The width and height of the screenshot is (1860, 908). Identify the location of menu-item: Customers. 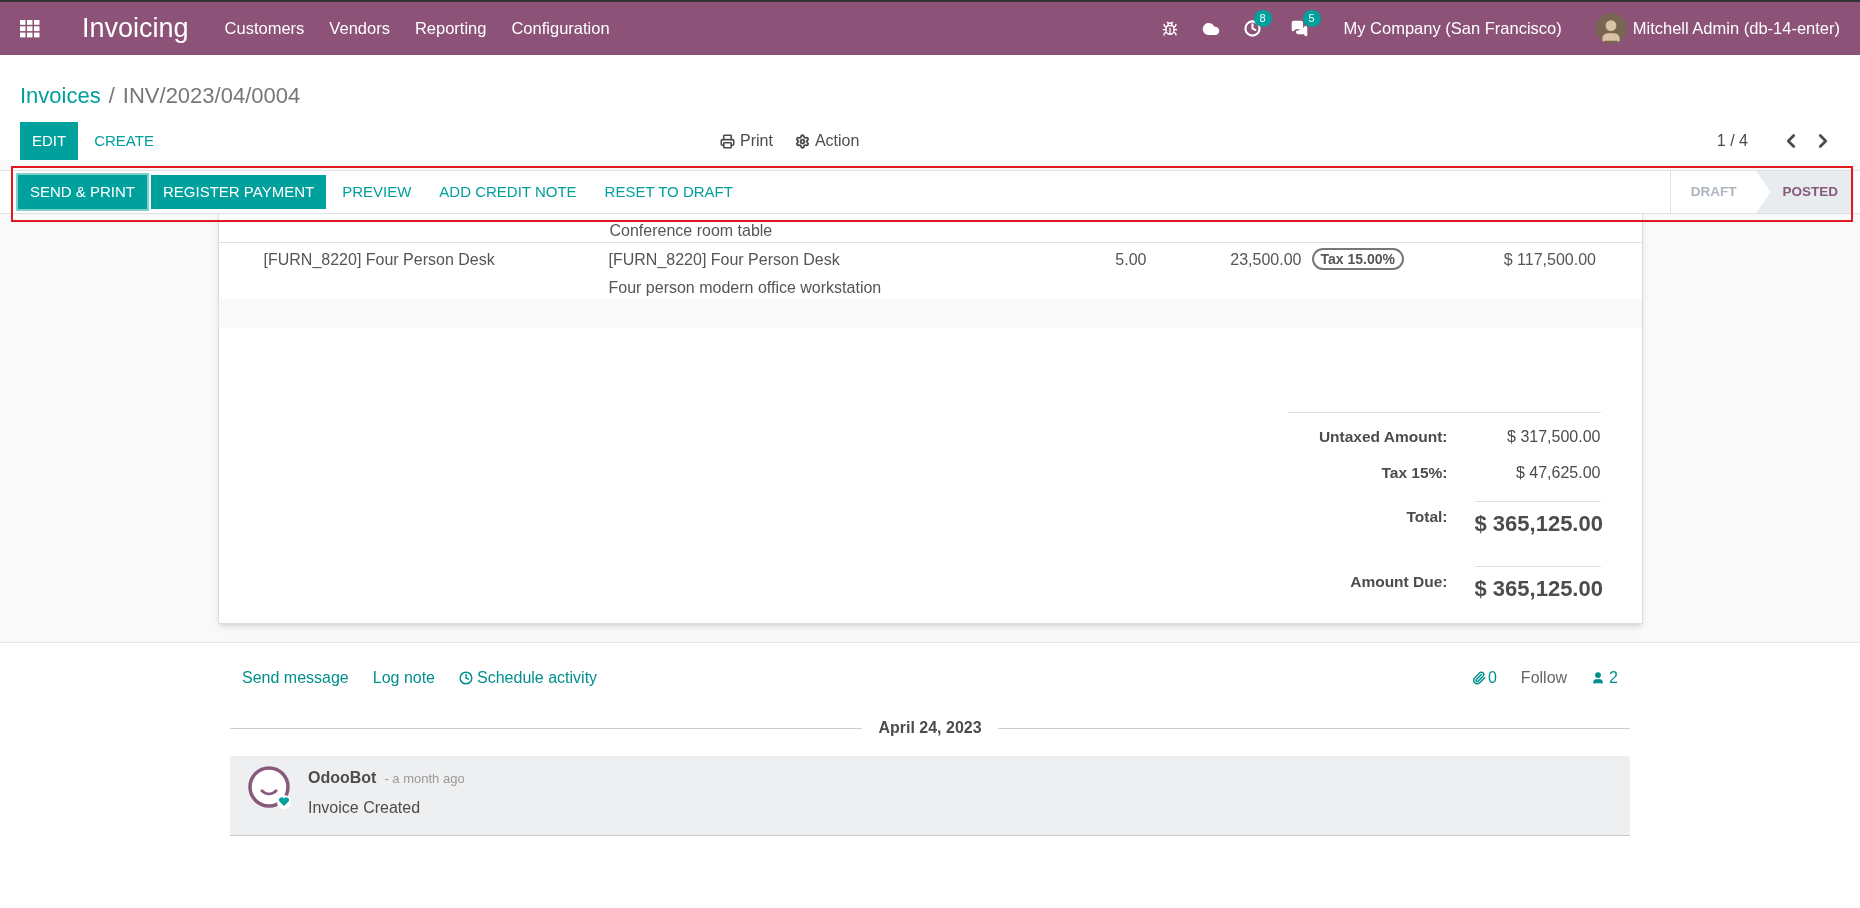
(264, 28).